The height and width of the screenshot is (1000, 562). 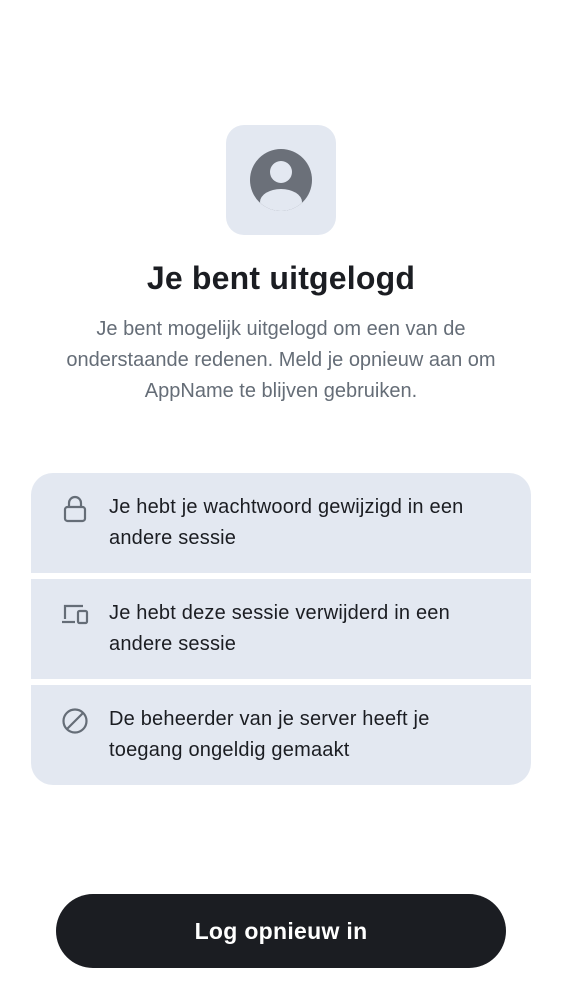 I want to click on user-avatar-icon, so click(x=281, y=180).